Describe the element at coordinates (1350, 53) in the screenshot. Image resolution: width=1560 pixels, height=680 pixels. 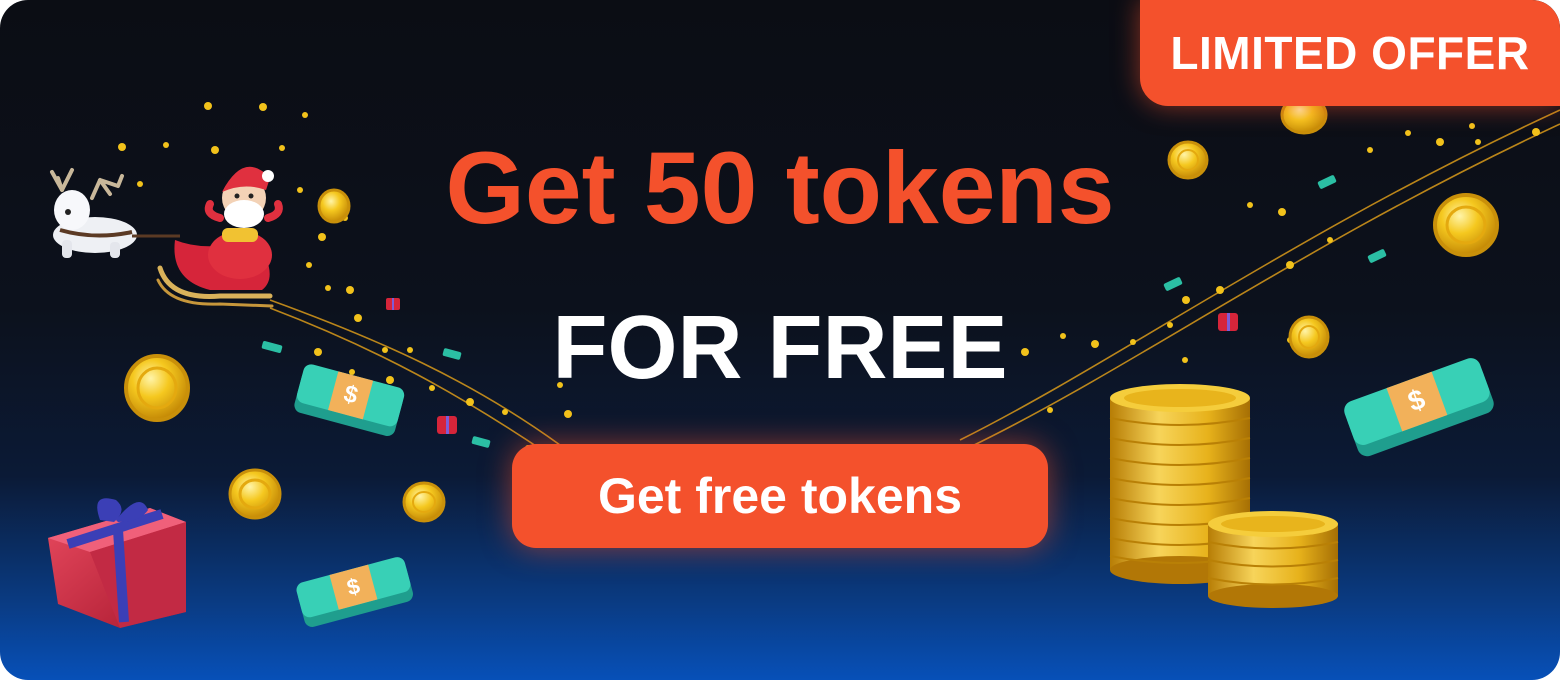
I see `limited-offer-badge: LIMITED OFFER` at that location.